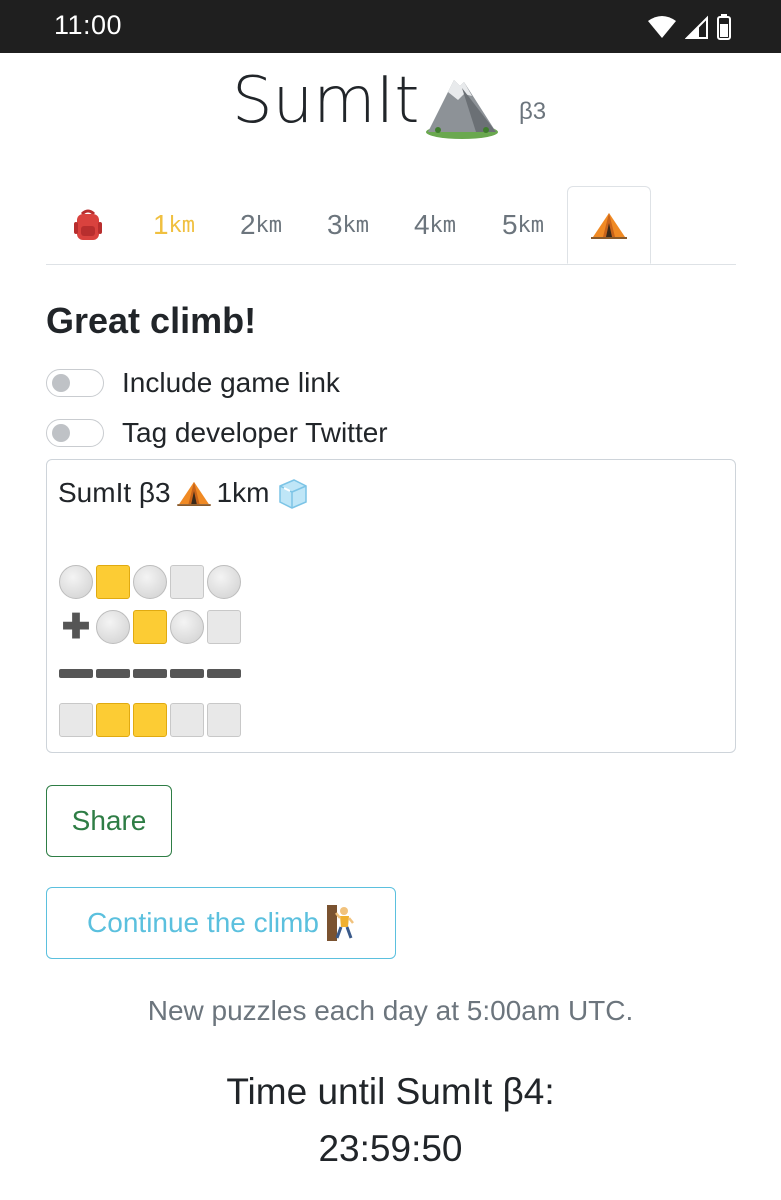 This screenshot has width=781, height=1200. Describe the element at coordinates (269, 225) in the screenshot. I see `tab-2km-unit: km` at that location.